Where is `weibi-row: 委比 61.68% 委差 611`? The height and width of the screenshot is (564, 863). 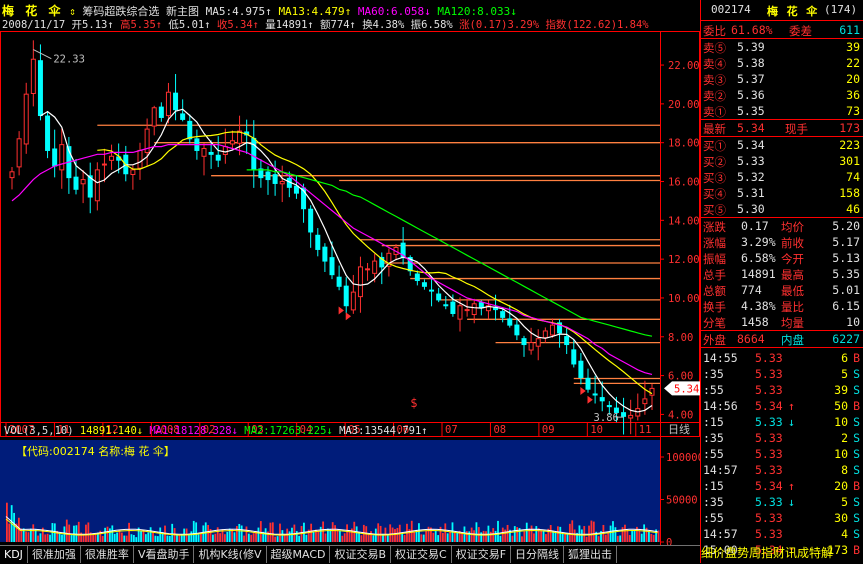 weibi-row: 委比 61.68% 委差 611 is located at coordinates (782, 30).